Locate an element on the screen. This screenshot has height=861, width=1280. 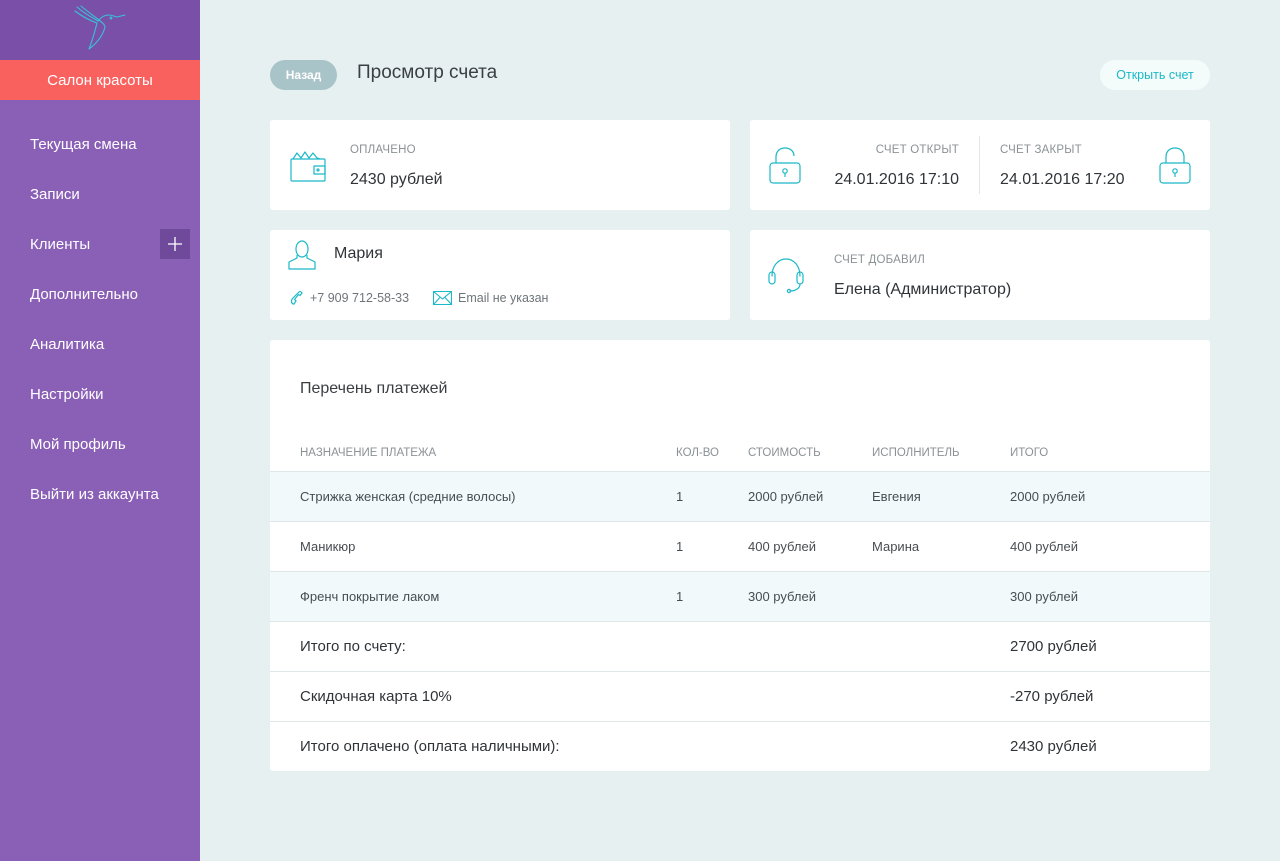
wallet-icon is located at coordinates (308, 168).